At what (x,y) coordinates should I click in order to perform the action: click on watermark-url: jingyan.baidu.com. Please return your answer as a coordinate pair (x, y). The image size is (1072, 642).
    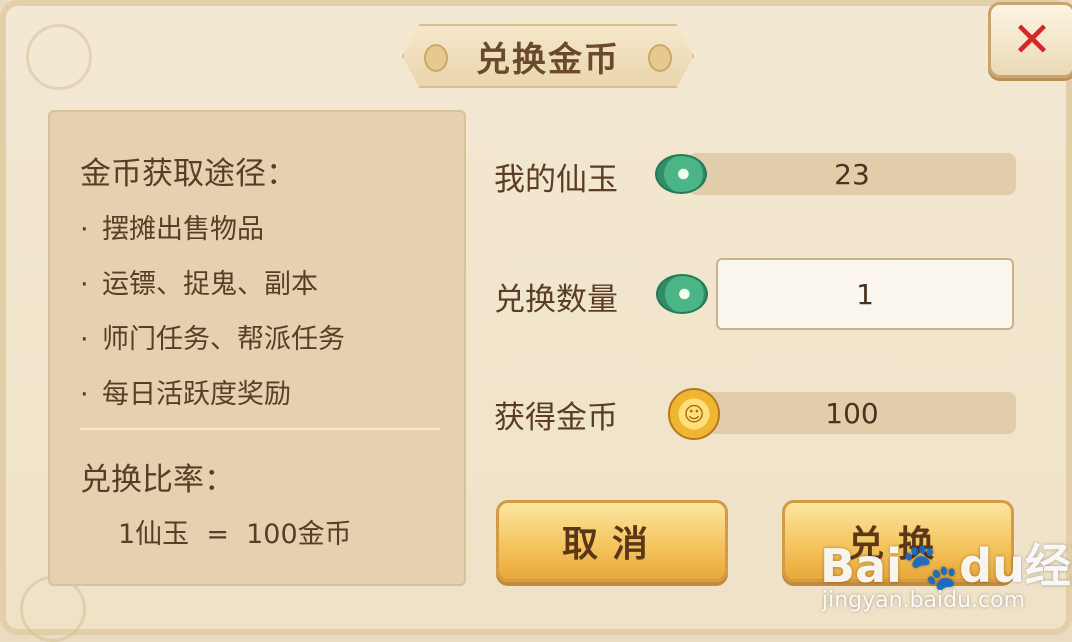
    Looking at the image, I should click on (924, 600).